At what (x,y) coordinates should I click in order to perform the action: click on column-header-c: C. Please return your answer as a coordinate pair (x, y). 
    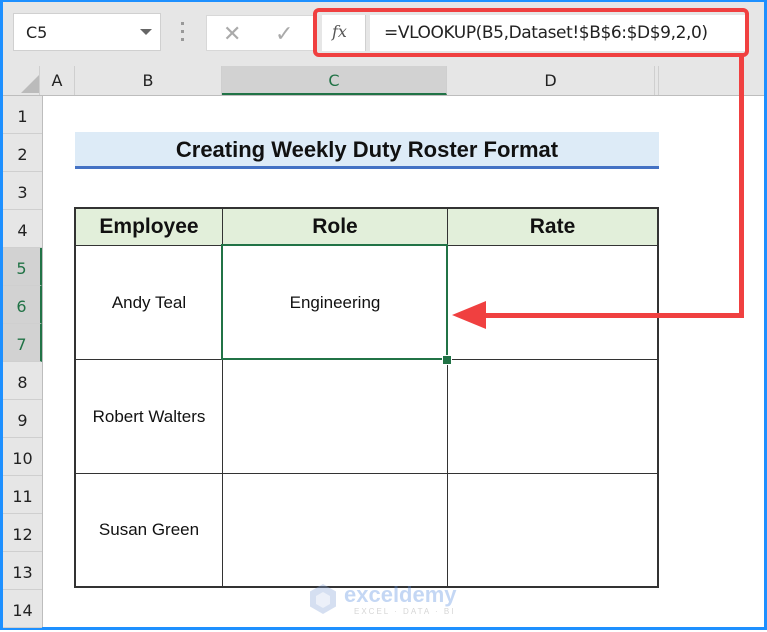
    Looking at the image, I should click on (334, 80).